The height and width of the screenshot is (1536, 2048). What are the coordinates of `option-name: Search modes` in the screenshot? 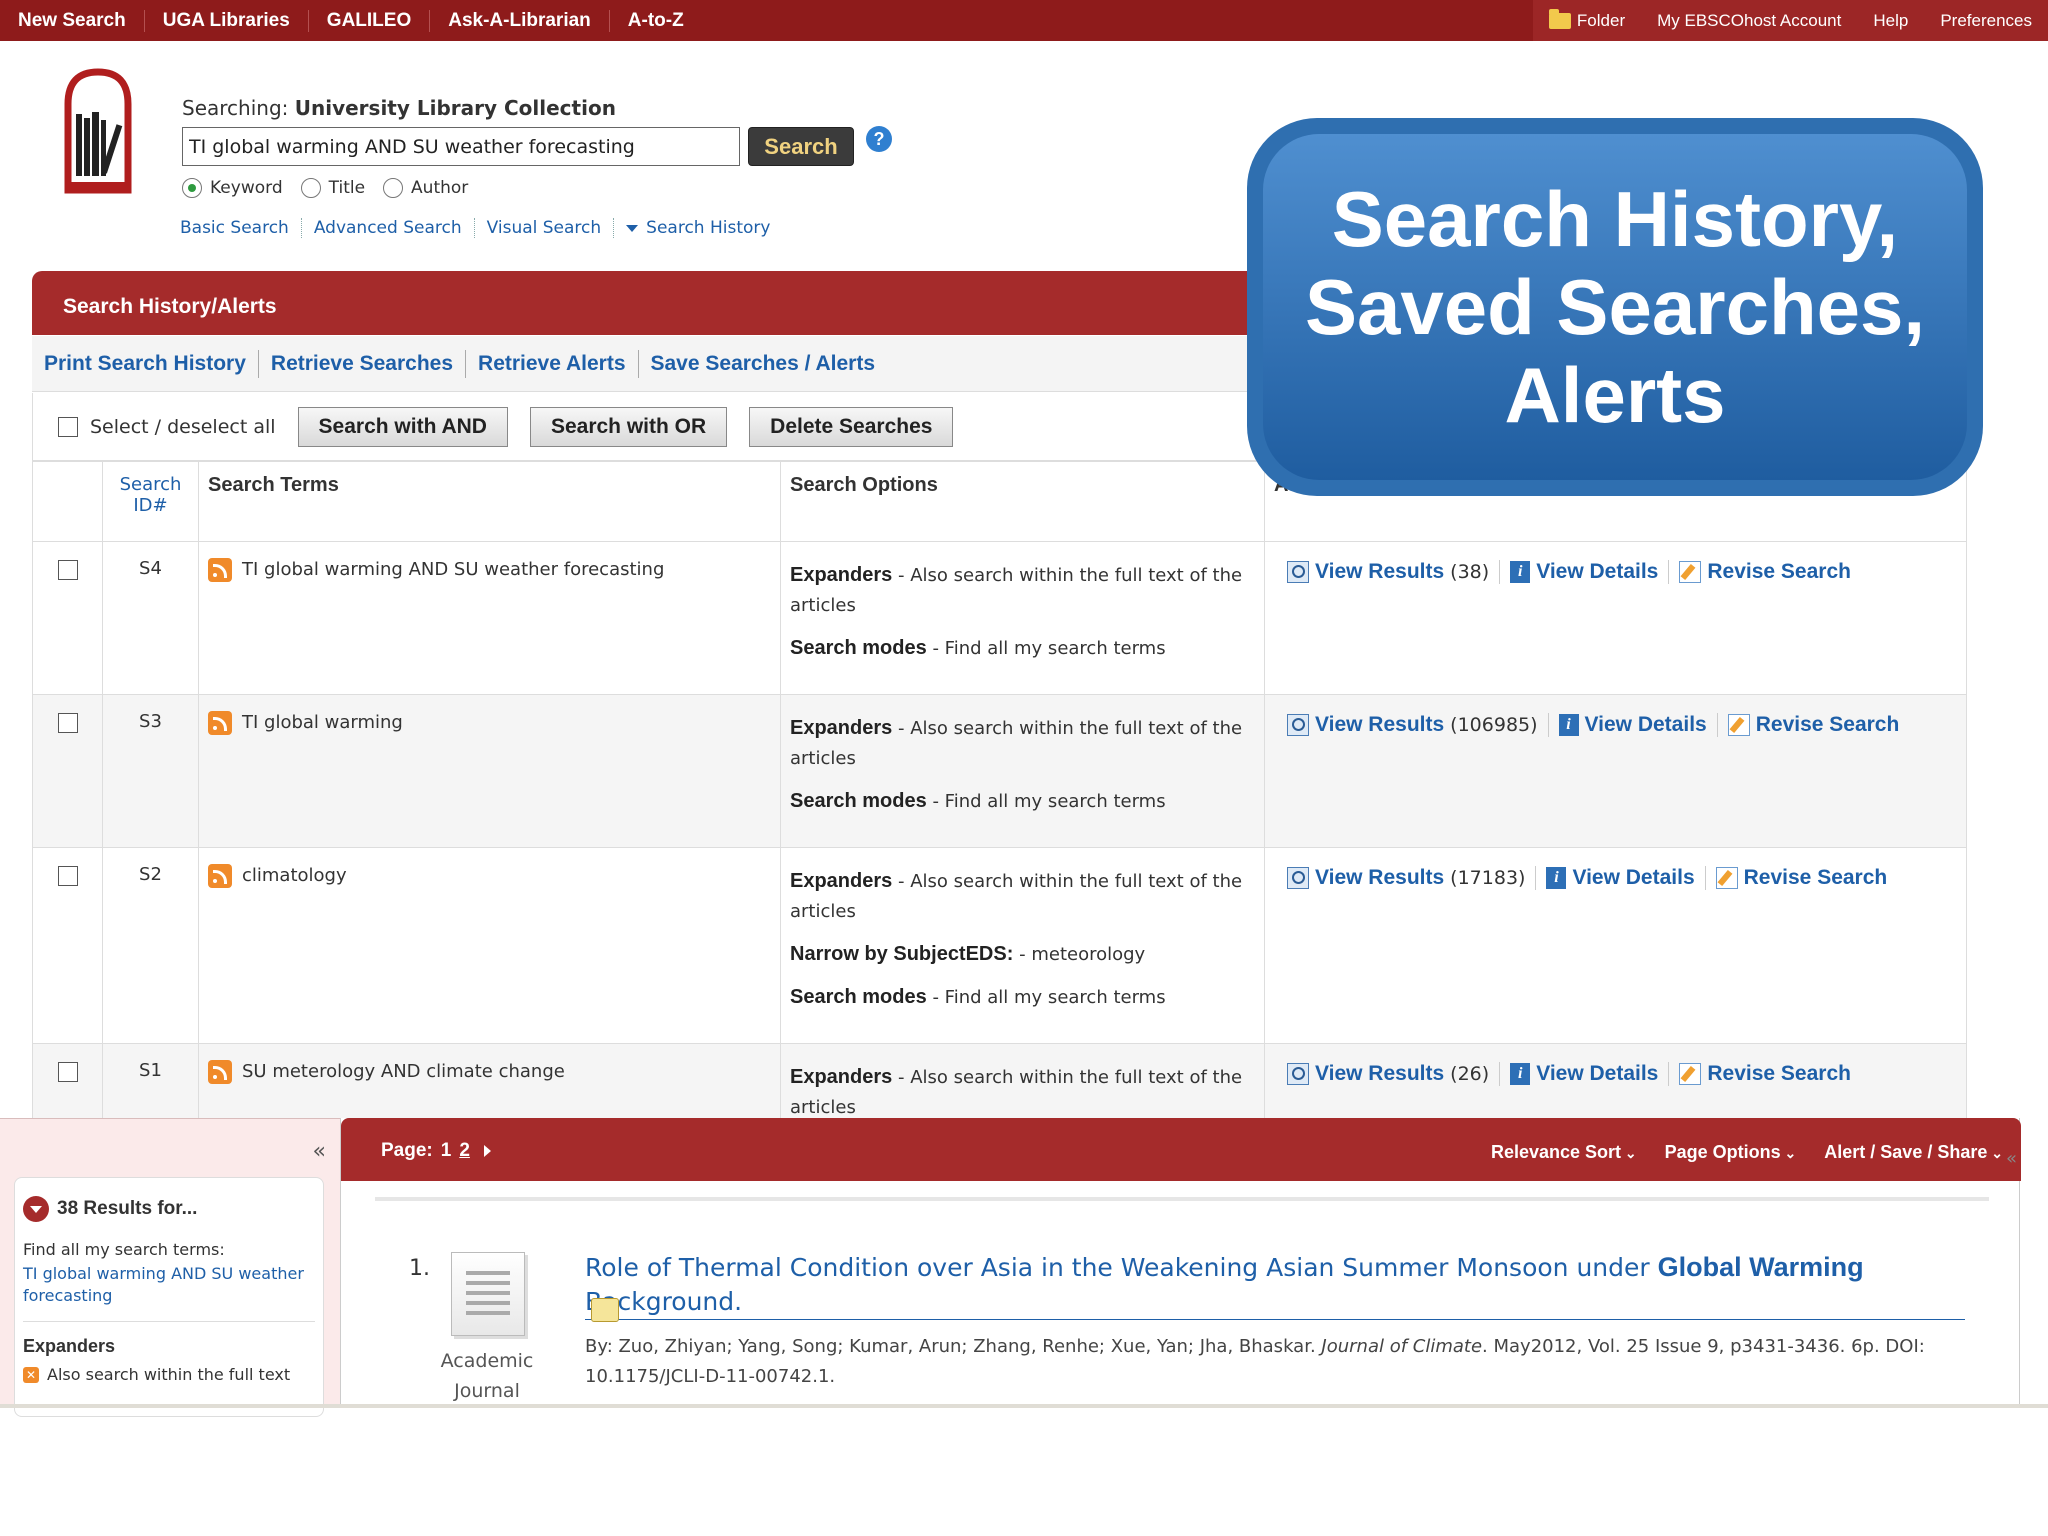 It's located at (858, 801).